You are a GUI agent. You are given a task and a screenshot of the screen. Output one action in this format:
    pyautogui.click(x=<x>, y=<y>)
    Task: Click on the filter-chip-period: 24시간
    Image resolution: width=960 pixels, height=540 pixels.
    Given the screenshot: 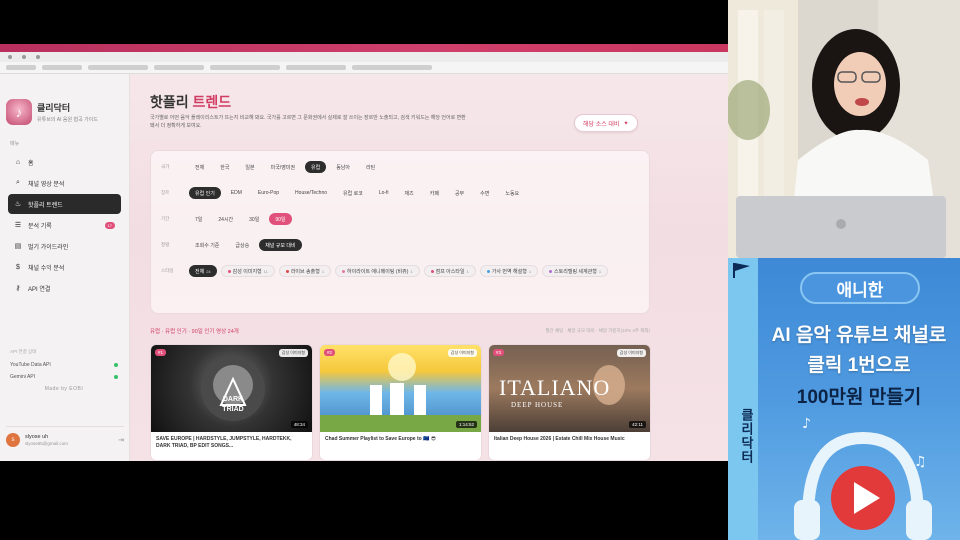 What is the action you would take?
    pyautogui.click(x=225, y=219)
    